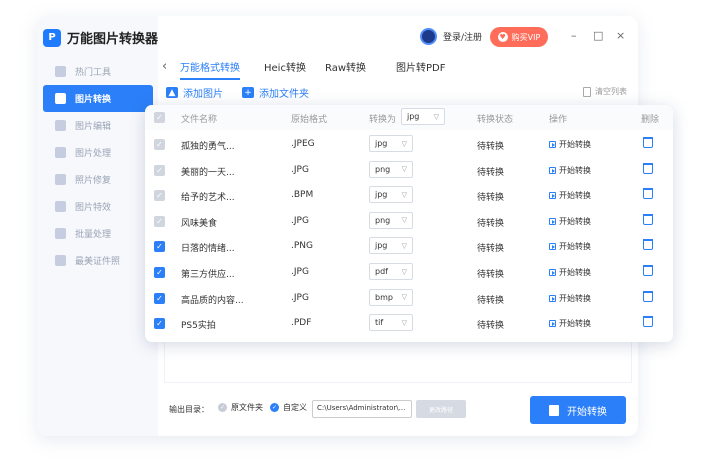 Image resolution: width=706 pixels, height=469 pixels. I want to click on buy-vip-button: ♥ 购买VIP, so click(519, 37).